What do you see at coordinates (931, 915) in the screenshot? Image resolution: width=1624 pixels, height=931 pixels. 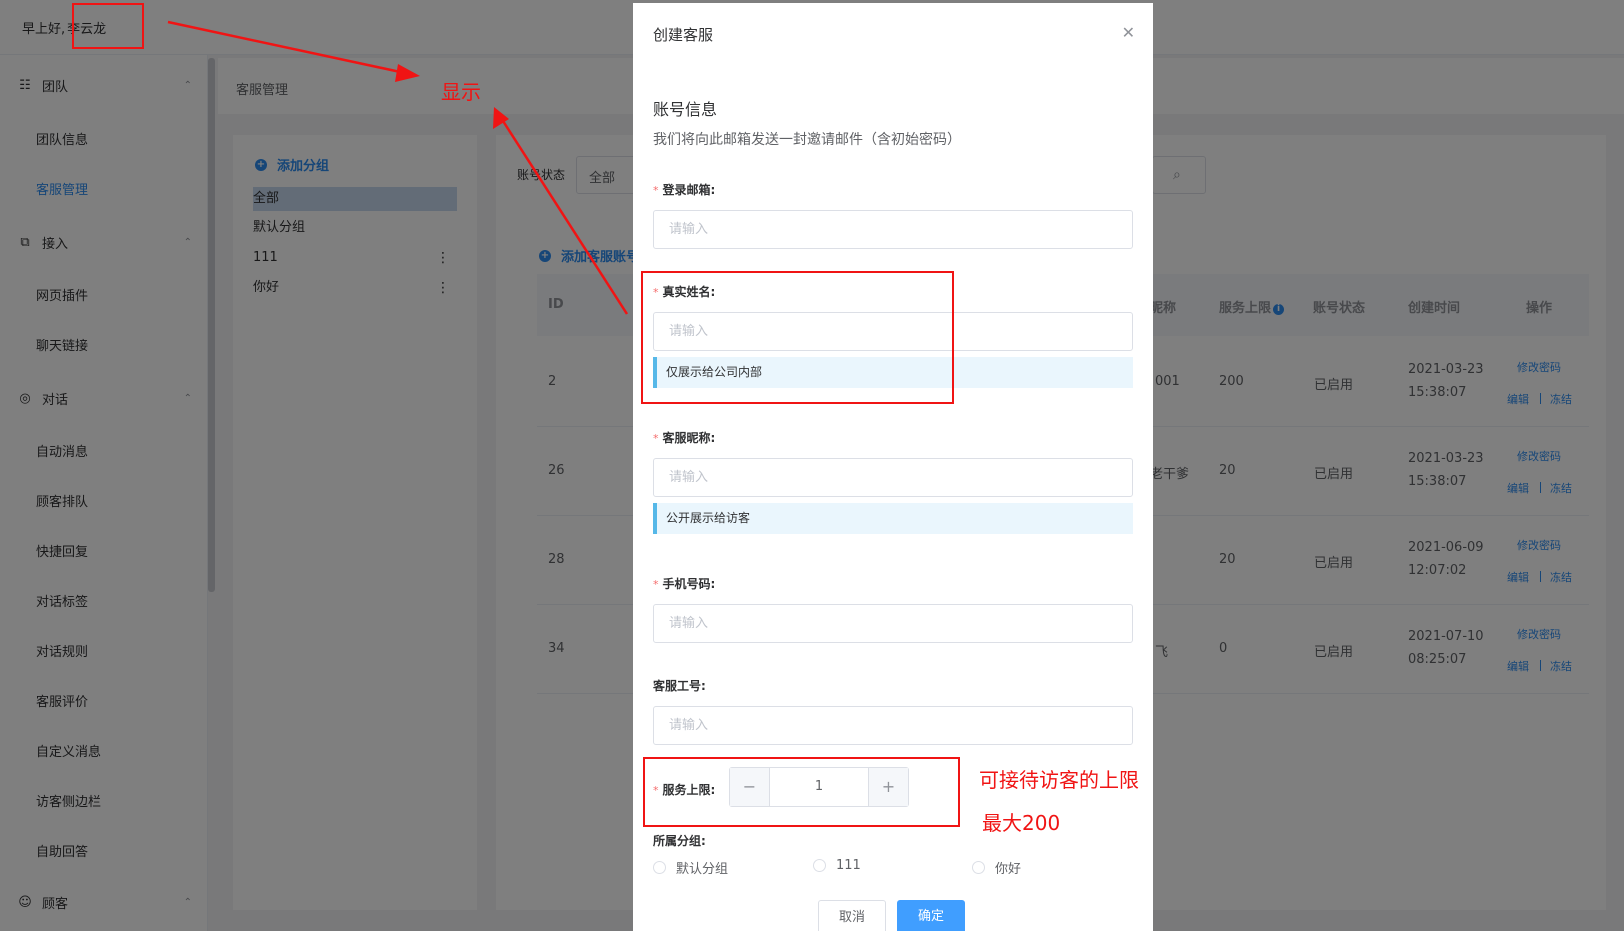 I see `confirm-button: 确定` at bounding box center [931, 915].